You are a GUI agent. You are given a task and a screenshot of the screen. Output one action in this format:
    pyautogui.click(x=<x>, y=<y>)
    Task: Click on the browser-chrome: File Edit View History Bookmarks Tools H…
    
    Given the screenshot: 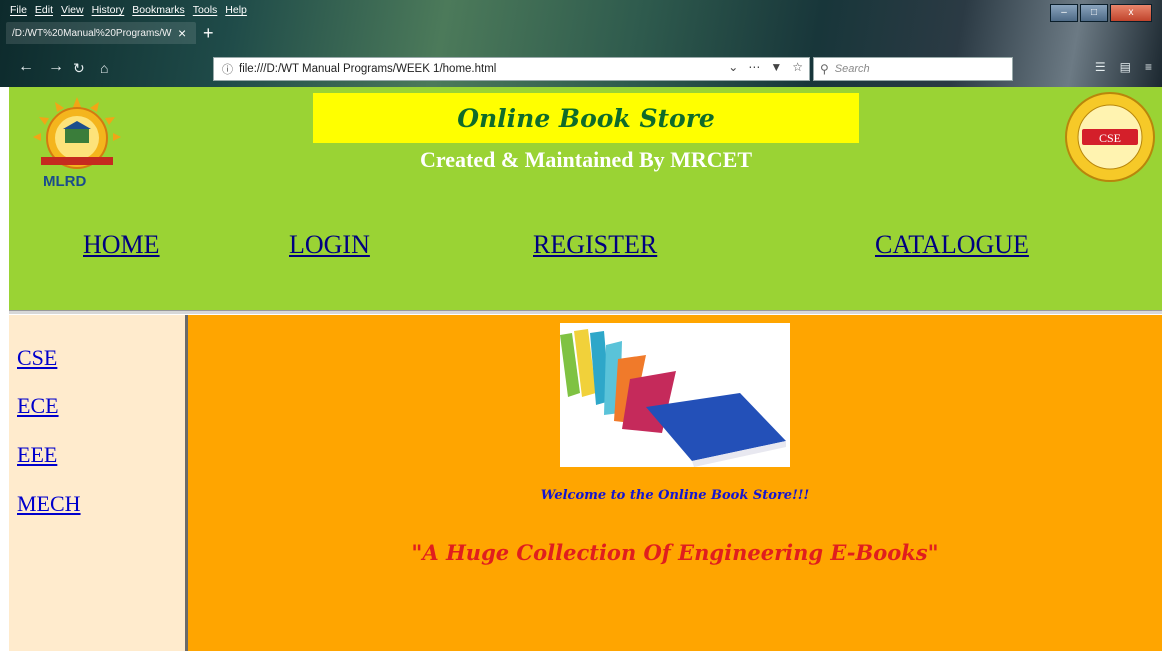 What is the action you would take?
    pyautogui.click(x=581, y=43)
    